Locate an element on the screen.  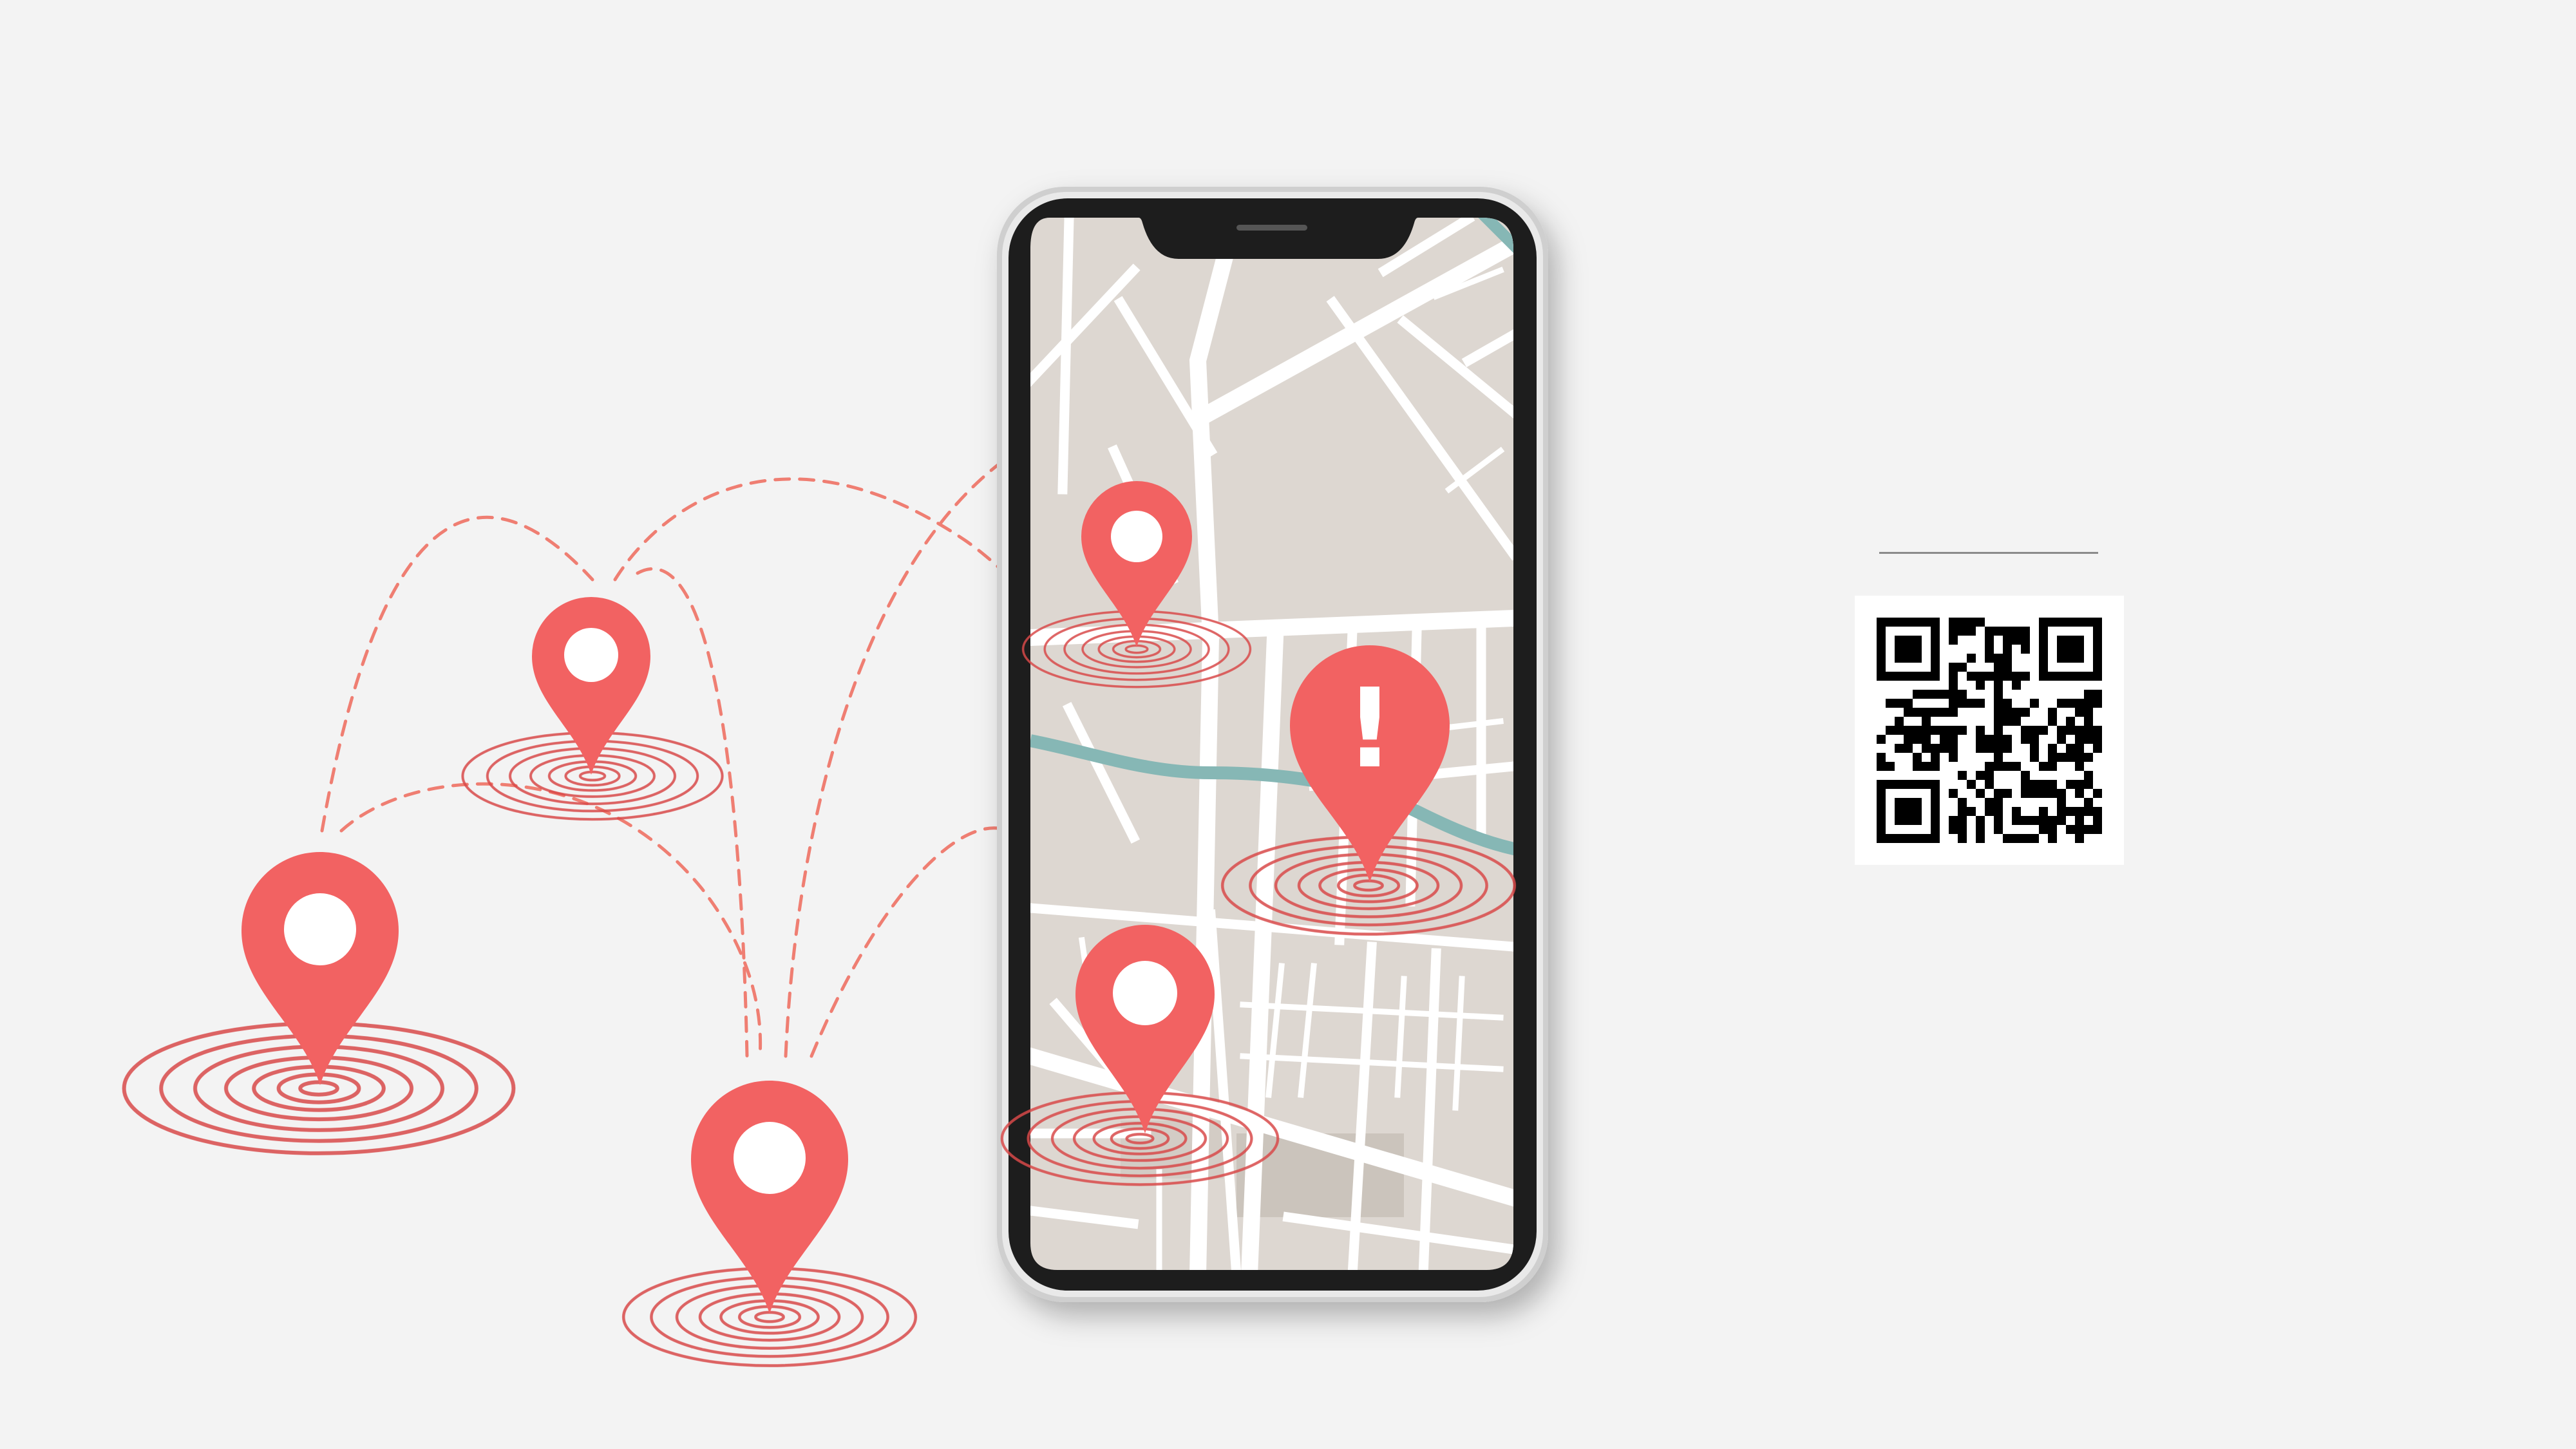
alert-symbol: ! is located at coordinates (1370, 729).